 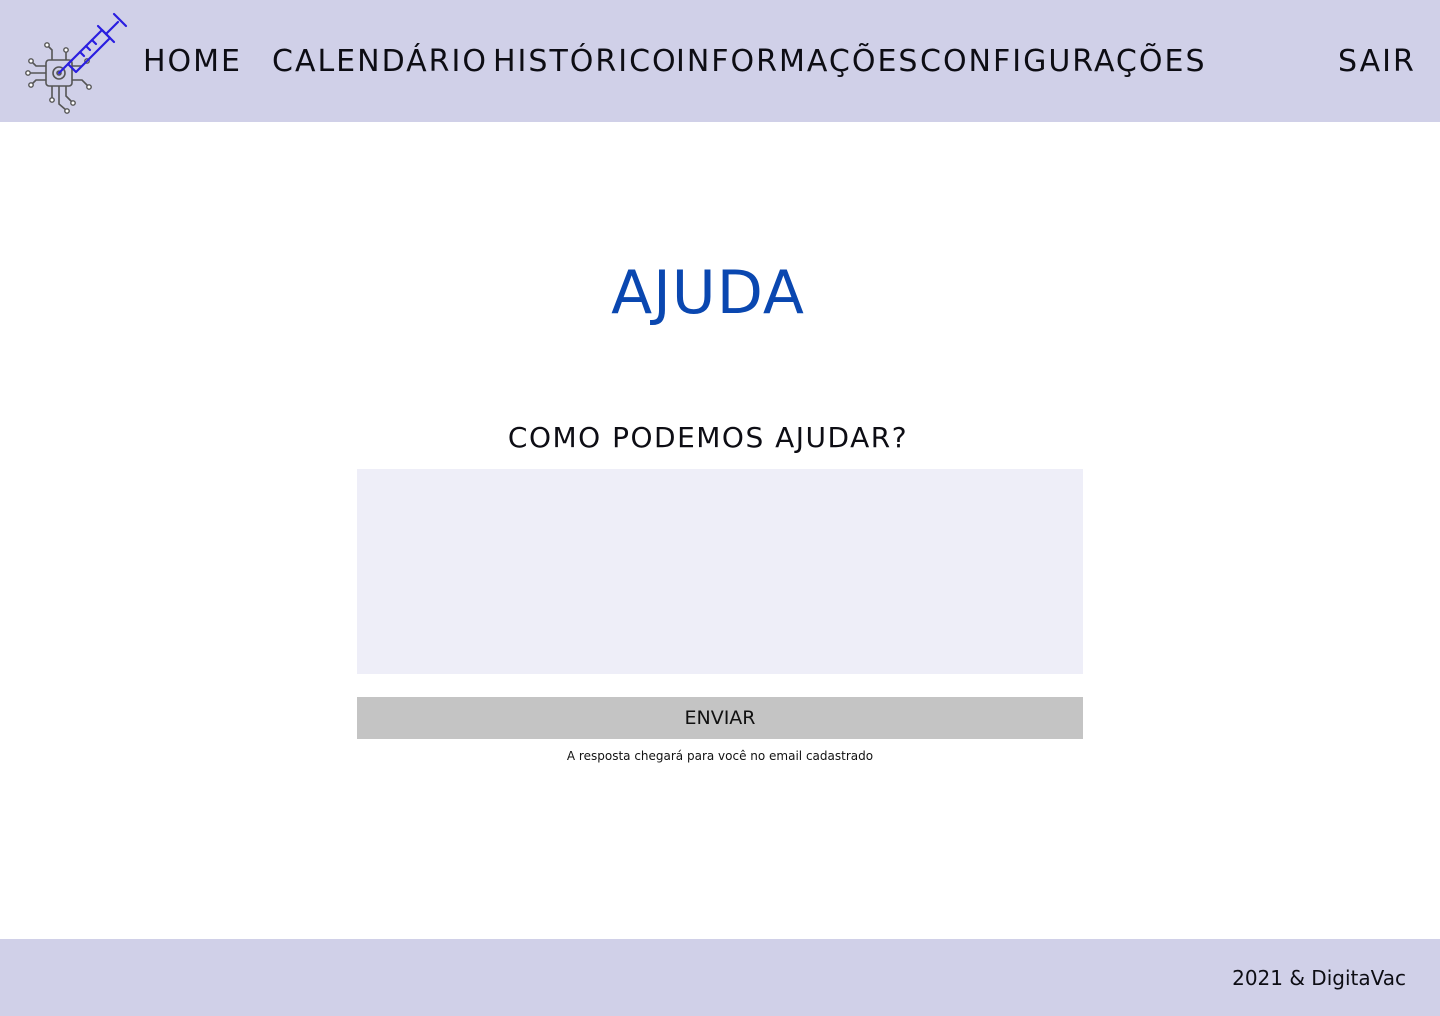 What do you see at coordinates (1319, 978) in the screenshot?
I see `copyright-text: 2021 & DigitaVac` at bounding box center [1319, 978].